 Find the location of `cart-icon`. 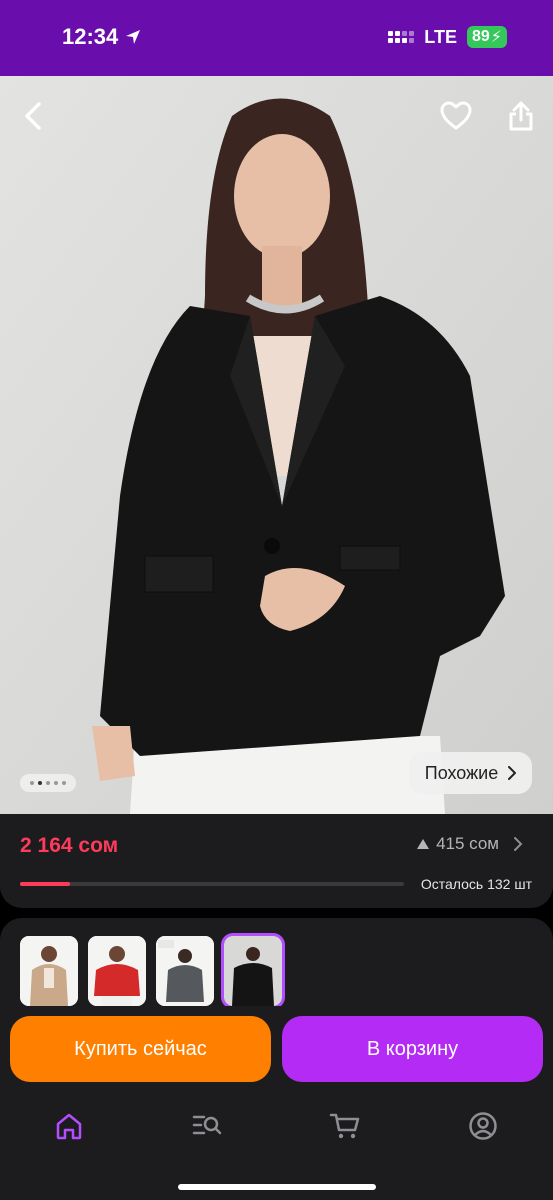

cart-icon is located at coordinates (344, 1126).